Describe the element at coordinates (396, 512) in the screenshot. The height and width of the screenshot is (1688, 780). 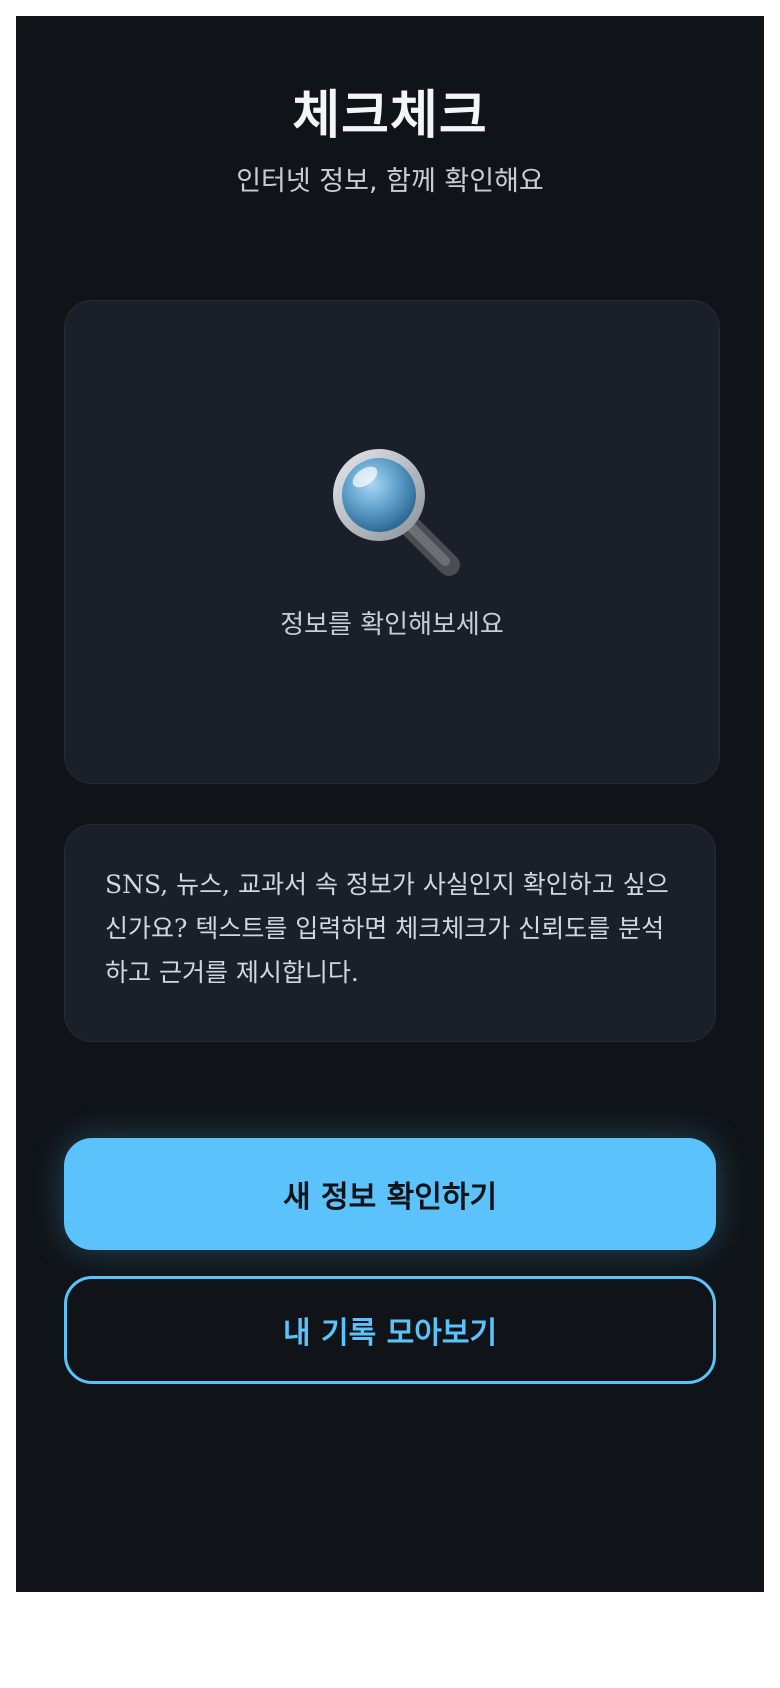
I see `magnifying-glass-icon` at that location.